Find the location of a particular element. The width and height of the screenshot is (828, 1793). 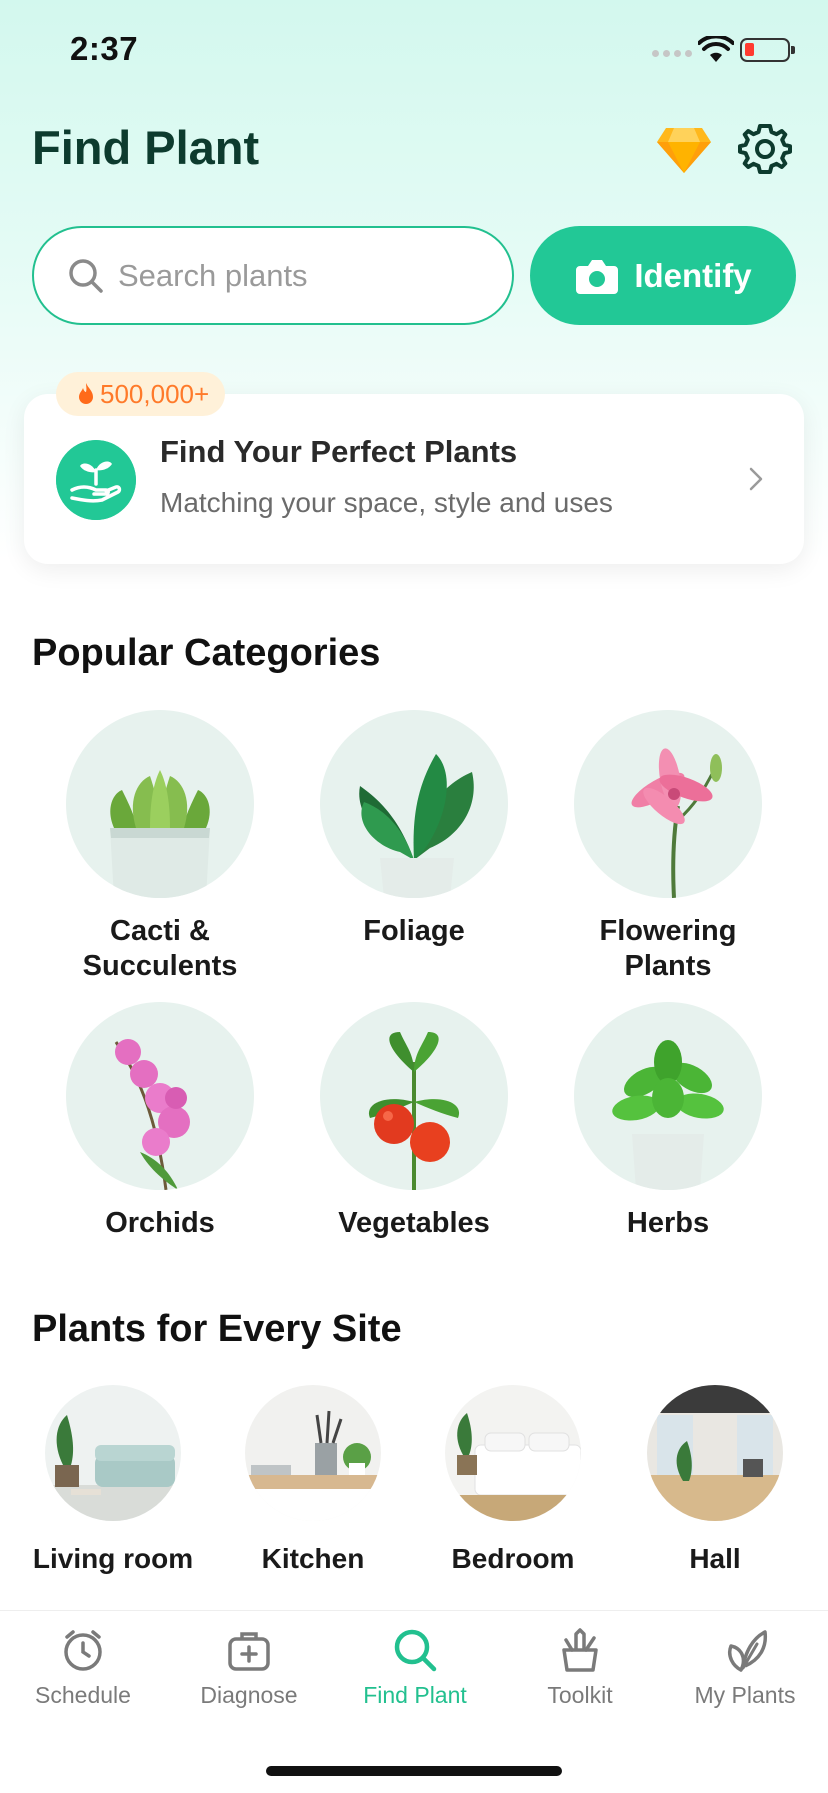

hall-image is located at coordinates (715, 1453).